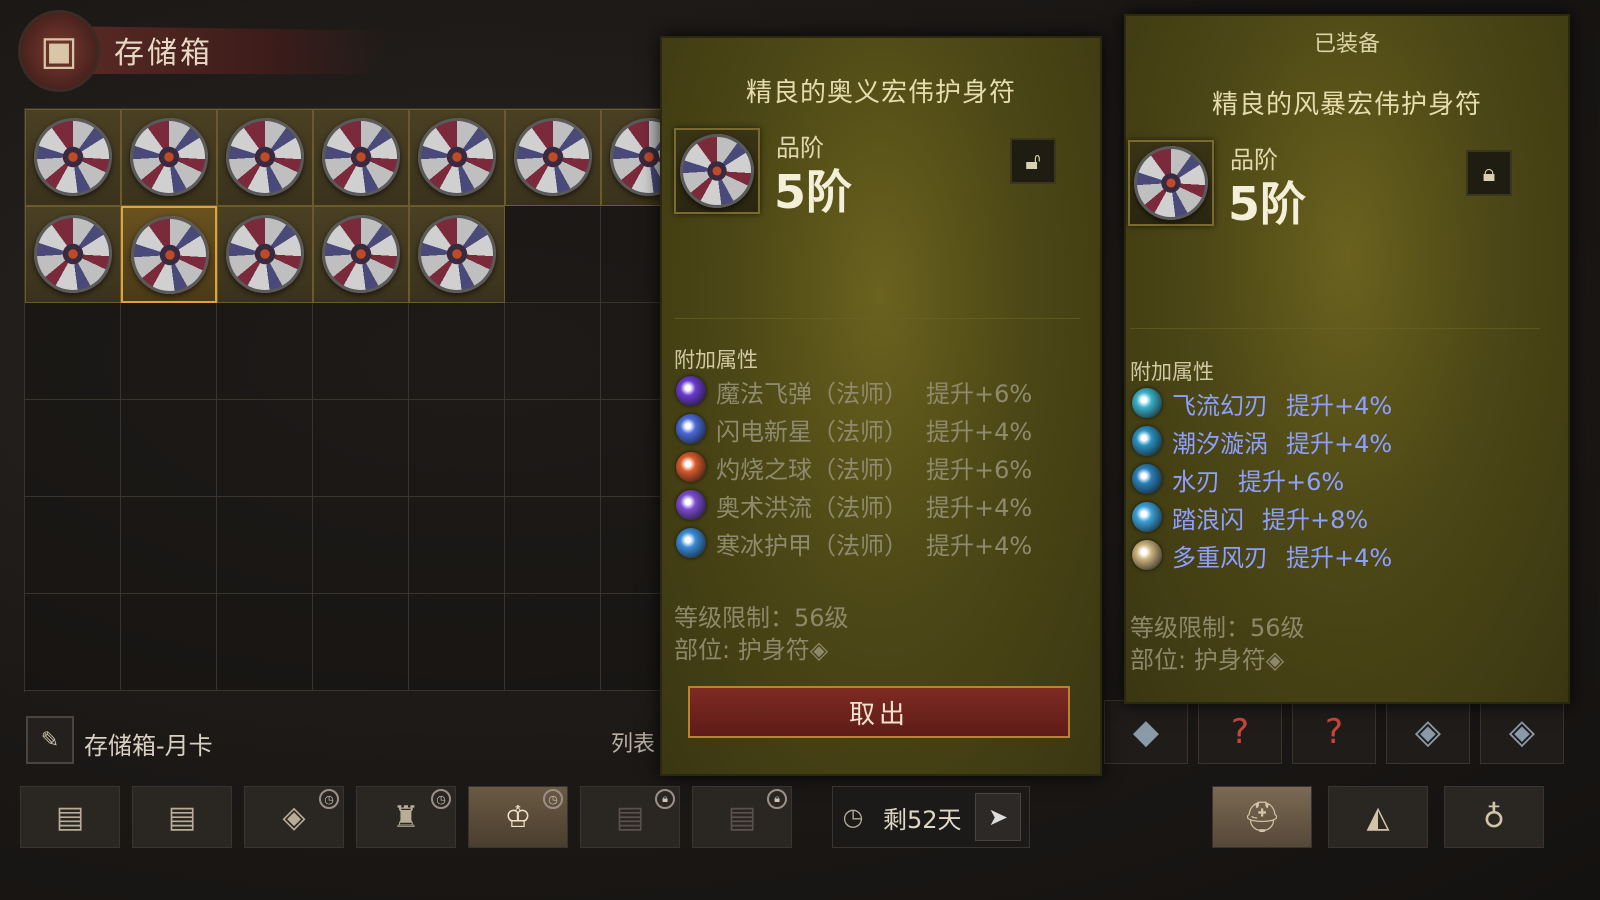  I want to click on equipped-label: 已装备, so click(1346, 44).